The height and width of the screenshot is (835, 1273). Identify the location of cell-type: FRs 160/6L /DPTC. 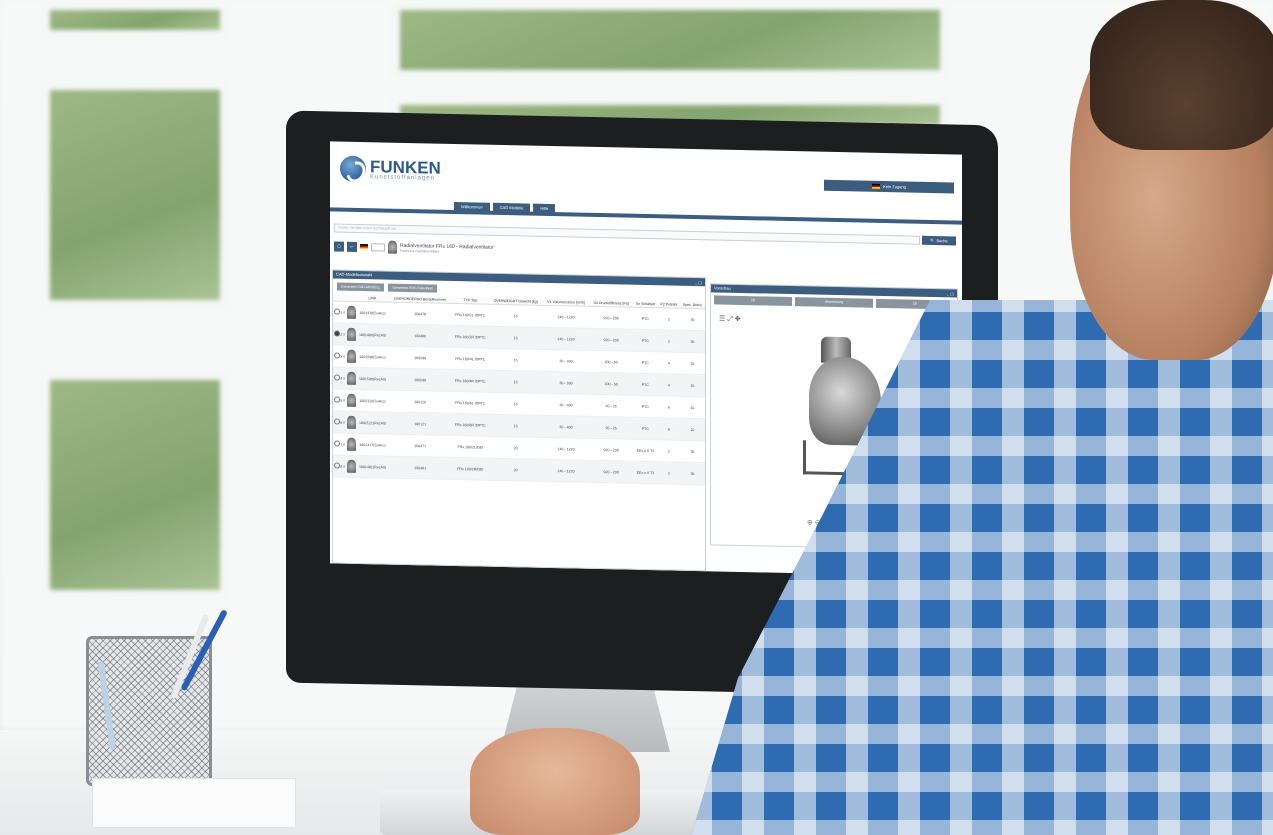
(470, 403).